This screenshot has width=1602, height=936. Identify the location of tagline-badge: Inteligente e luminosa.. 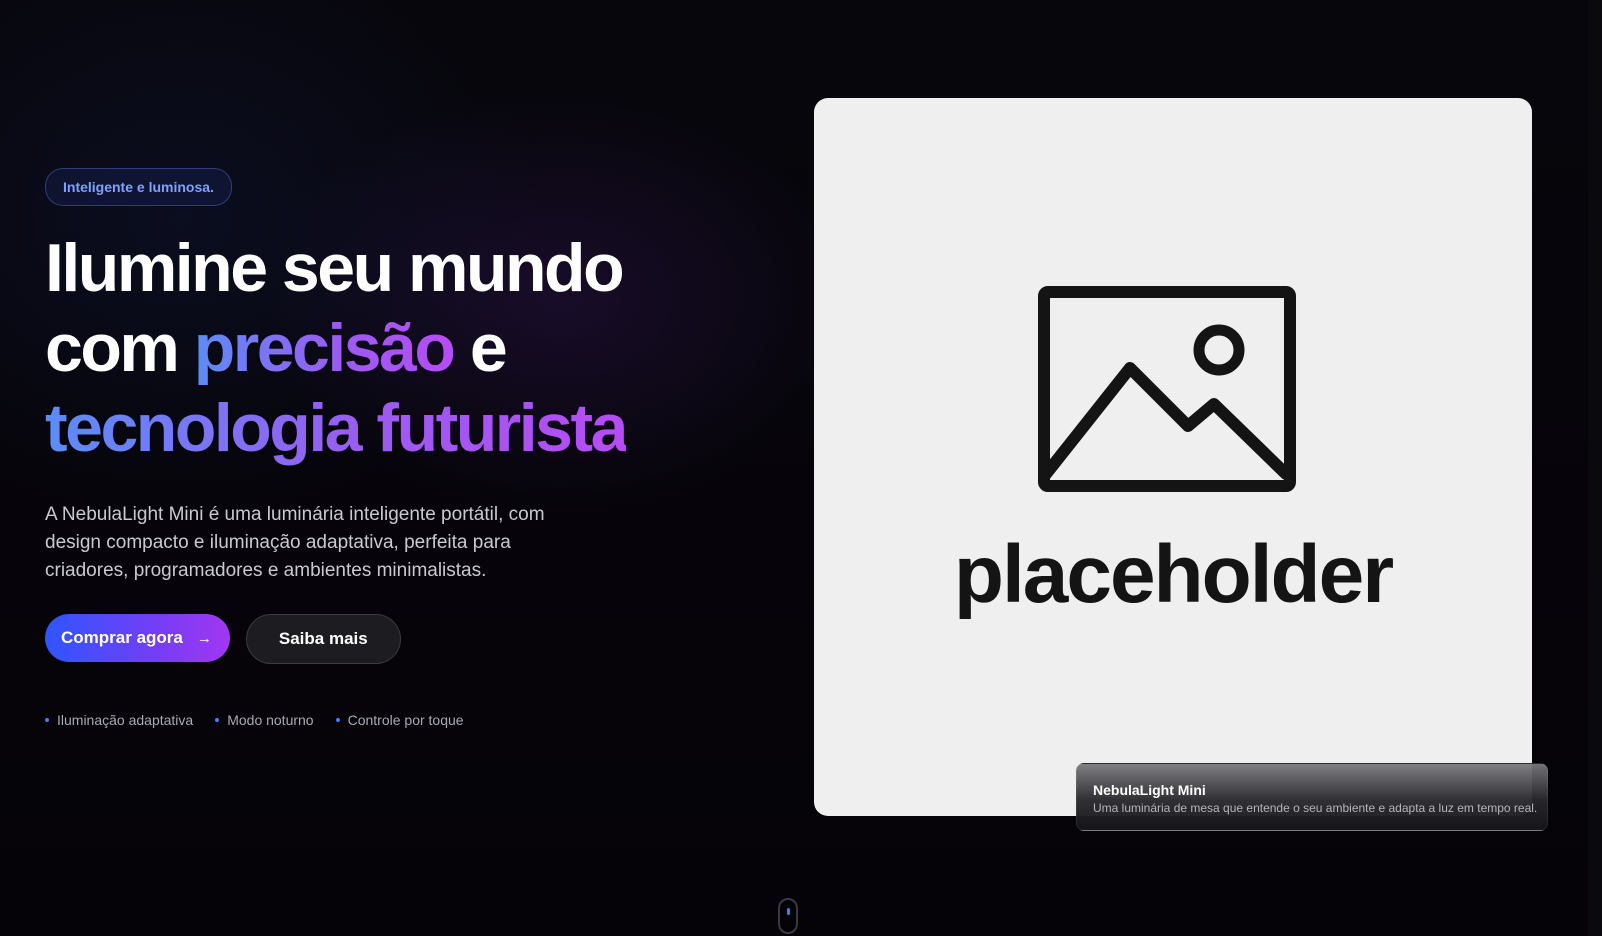
(138, 187).